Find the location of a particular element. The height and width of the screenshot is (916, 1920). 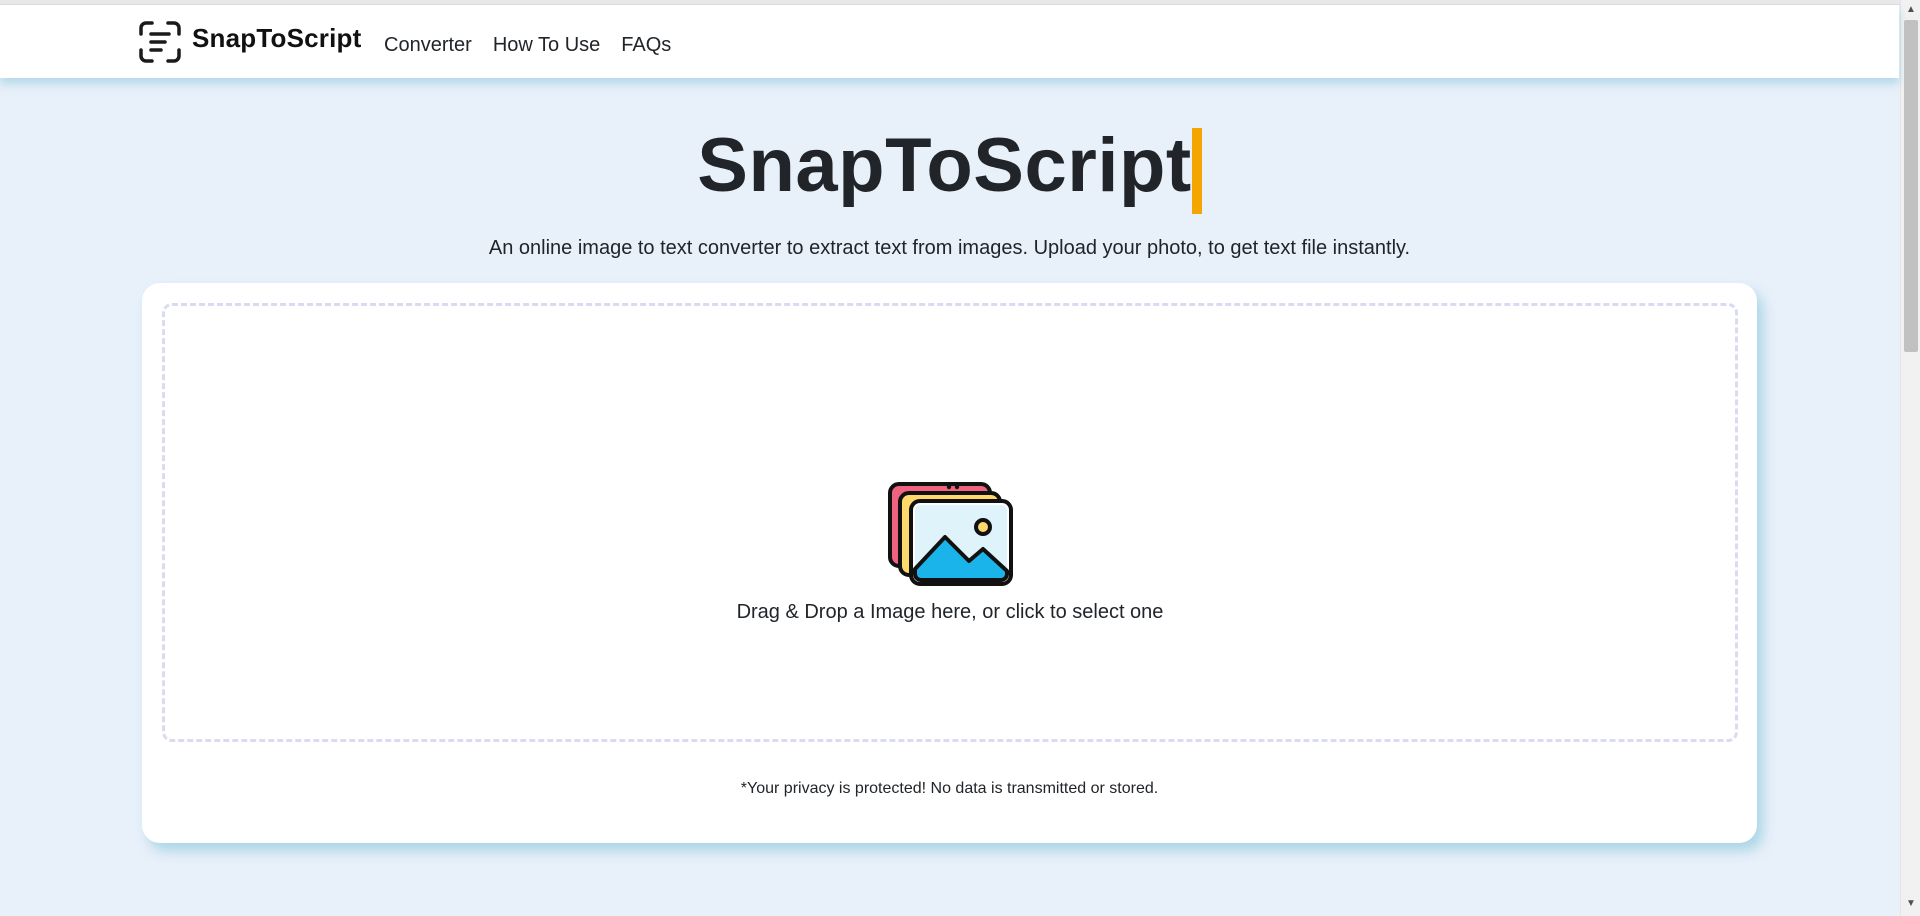

nav-link-how-to-use: How To Use is located at coordinates (546, 45).